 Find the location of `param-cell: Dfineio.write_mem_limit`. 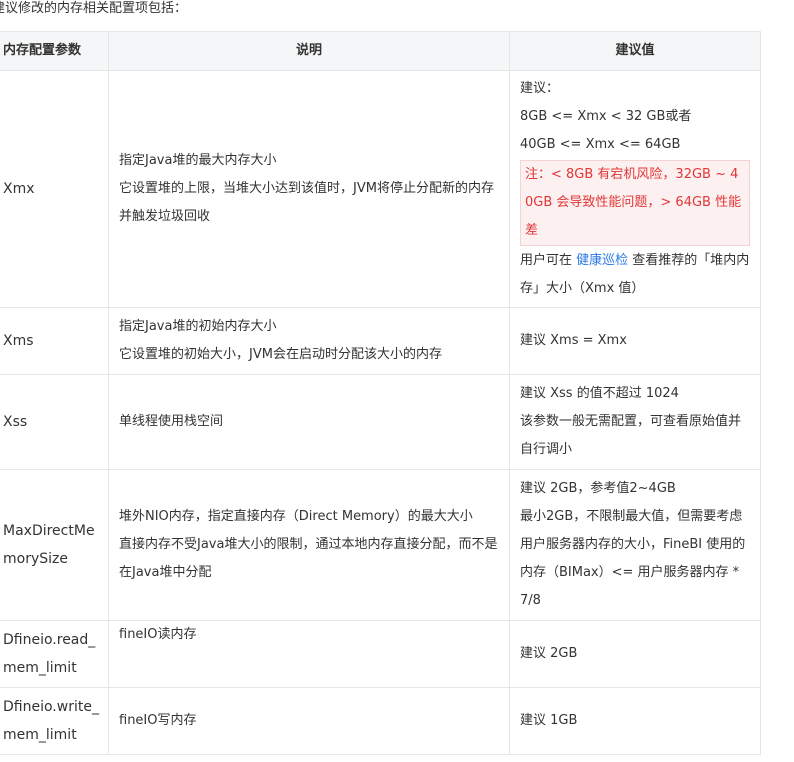

param-cell: Dfineio.write_mem_limit is located at coordinates (54, 721).